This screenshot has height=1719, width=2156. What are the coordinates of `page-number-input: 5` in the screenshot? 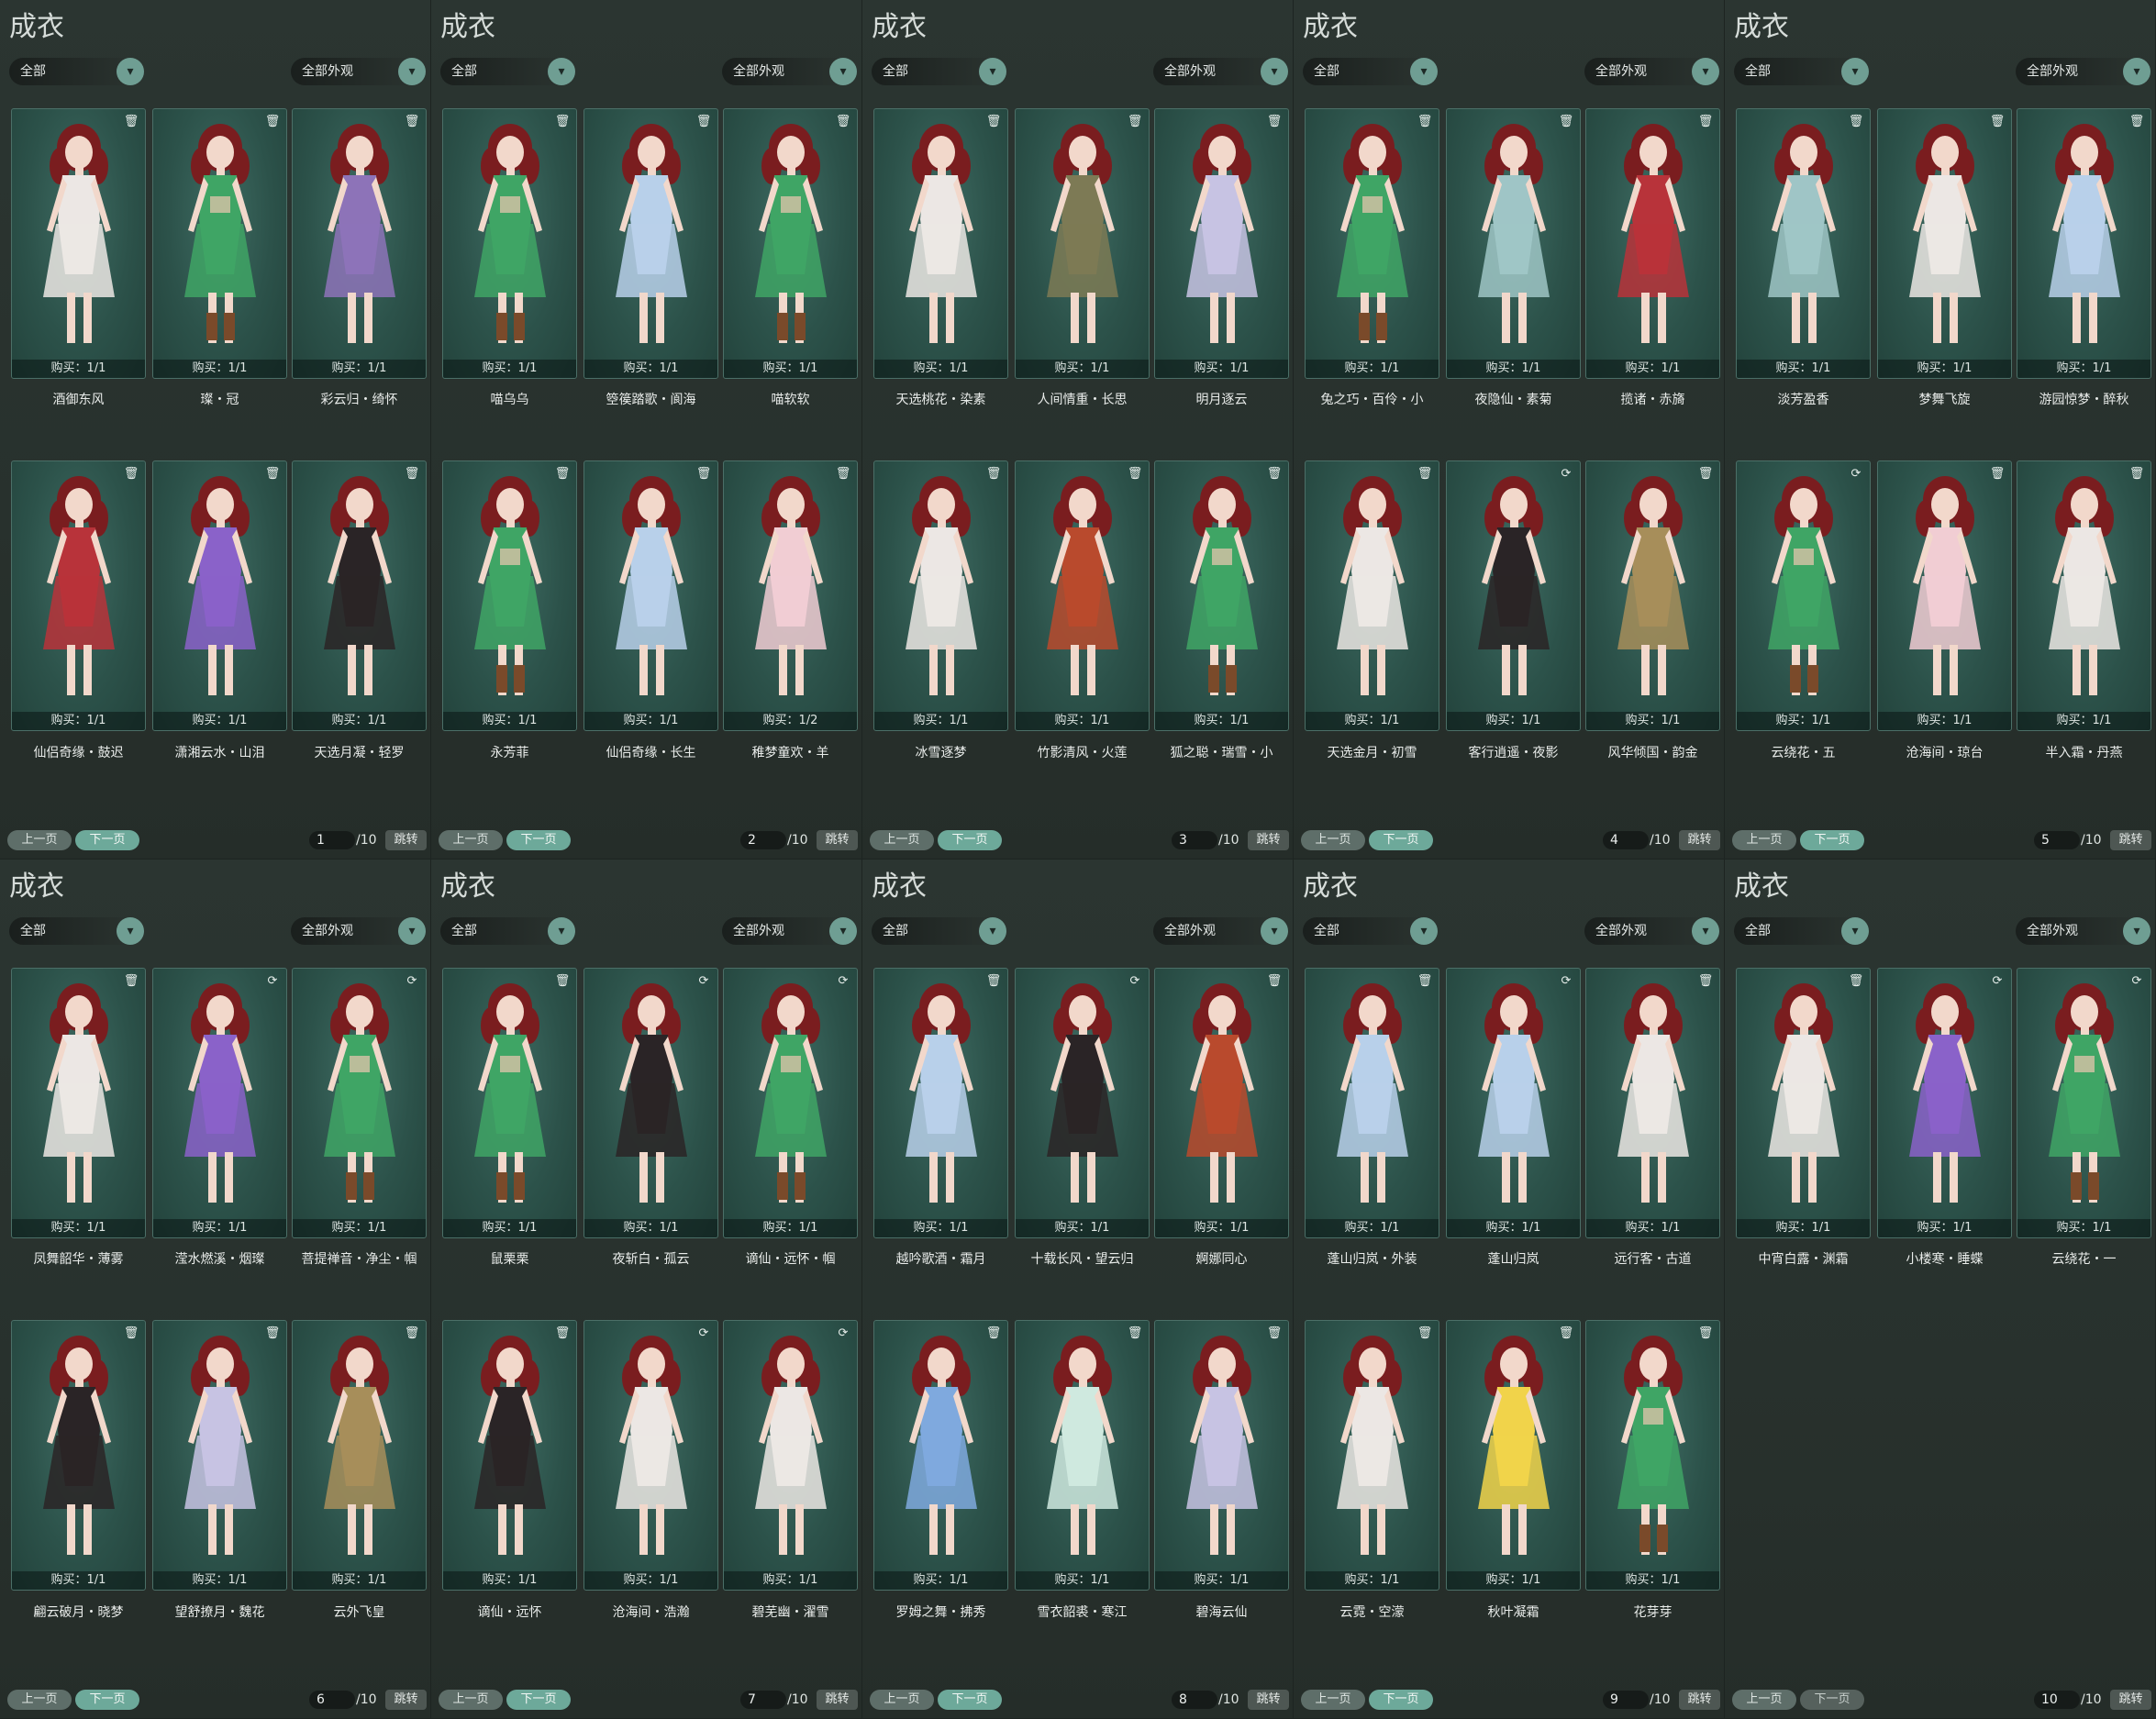 It's located at (2057, 840).